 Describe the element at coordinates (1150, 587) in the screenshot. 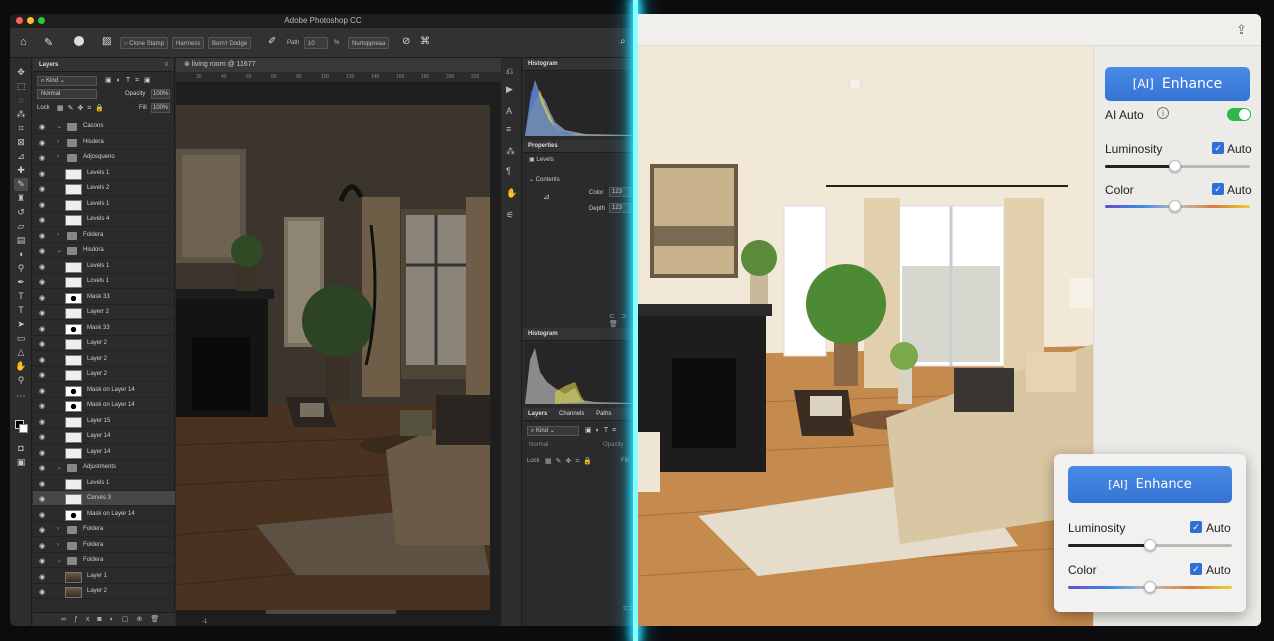

I see `floating-color-slider-knob` at that location.